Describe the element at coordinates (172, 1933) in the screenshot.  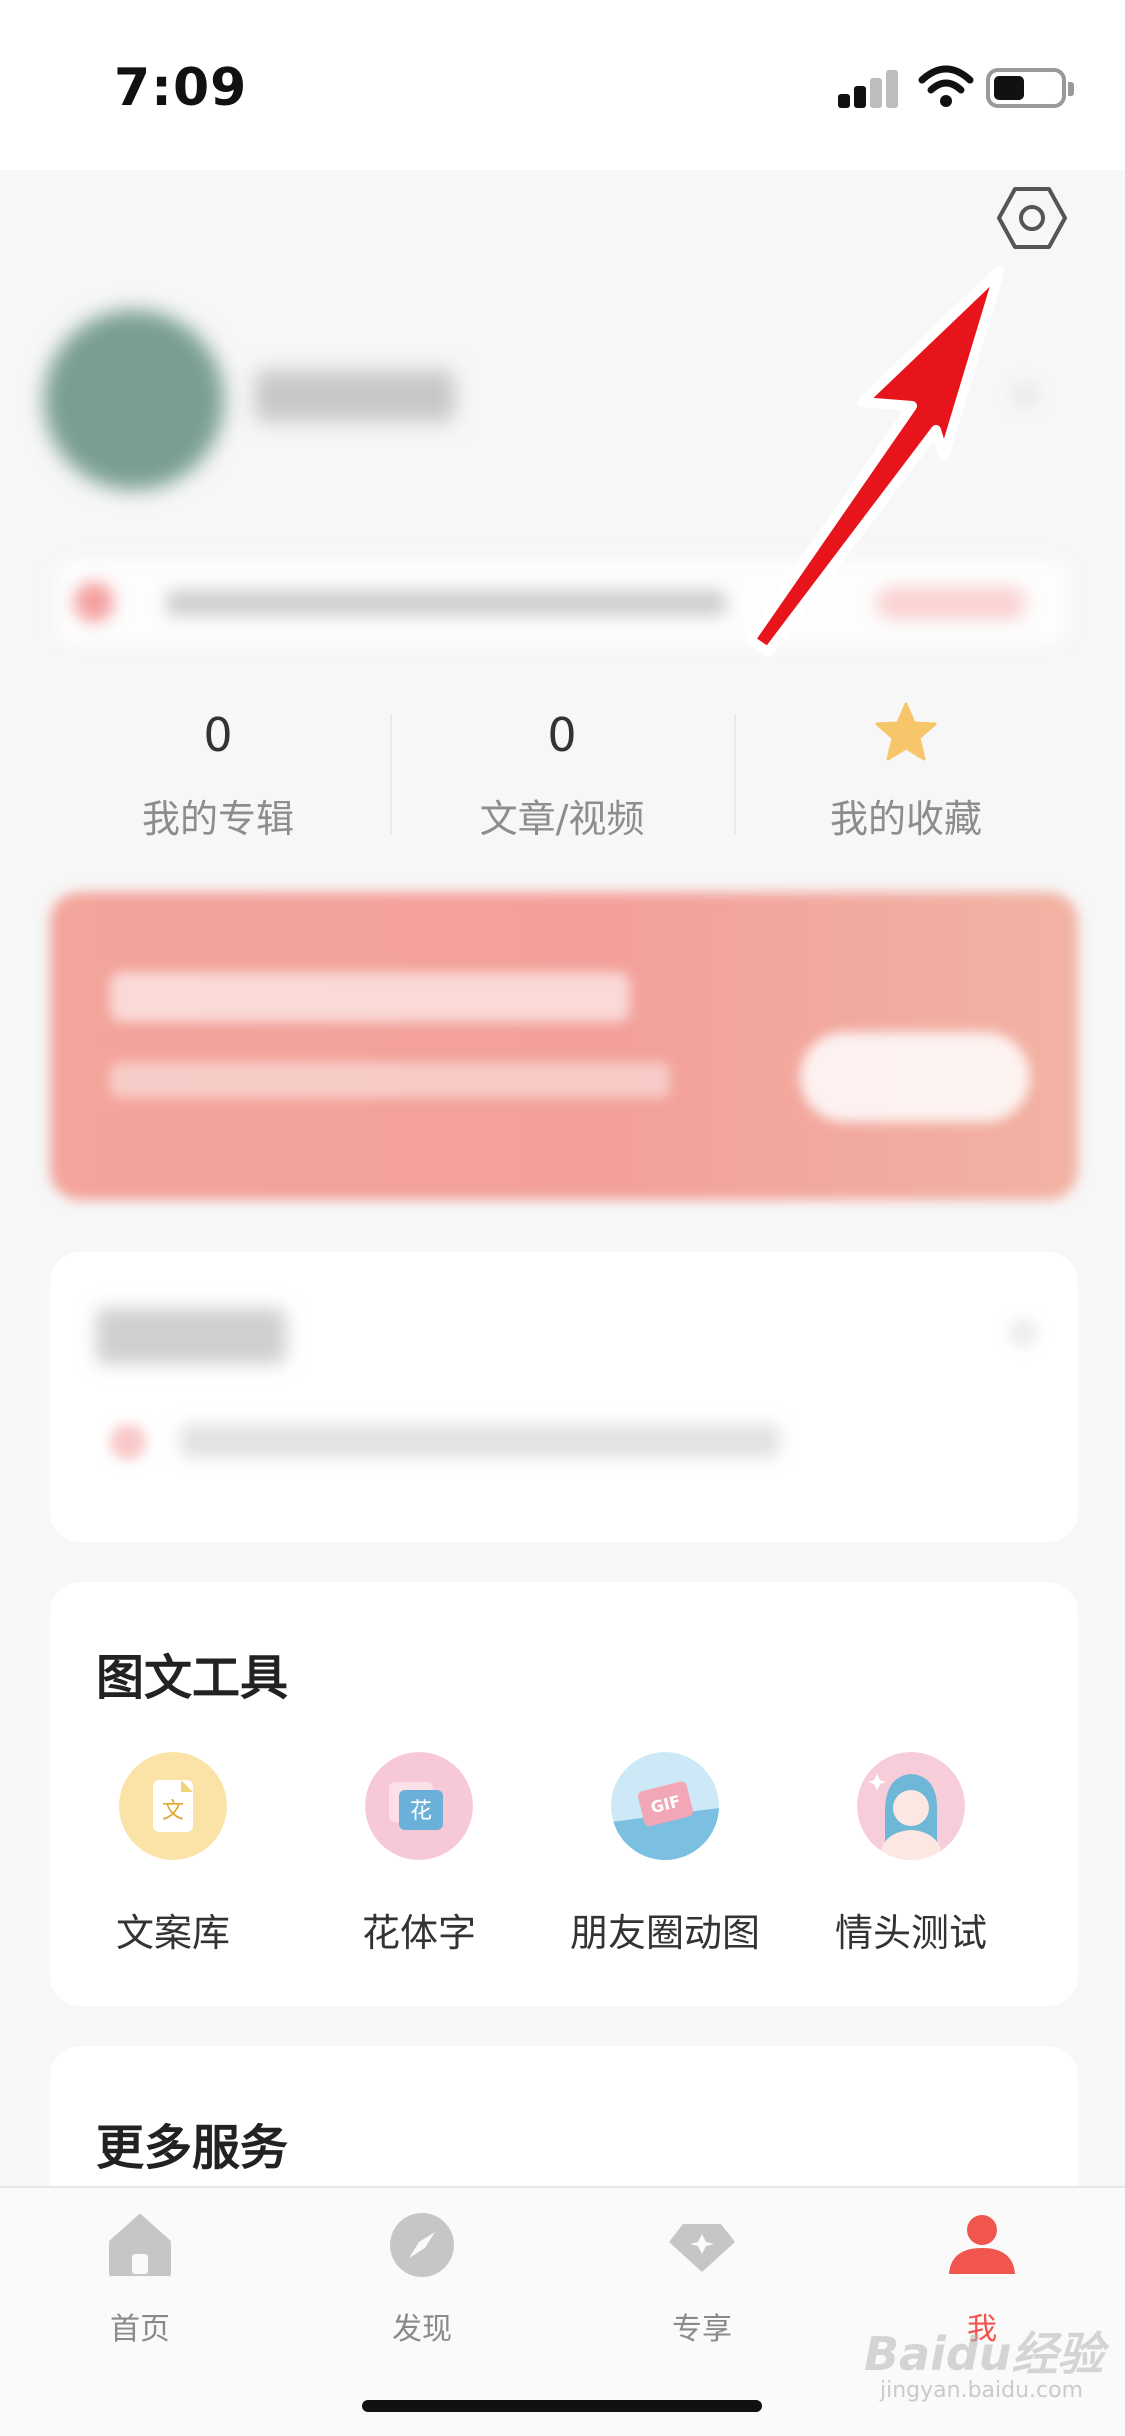
I see `tool-copy-library-label: 文案库` at that location.